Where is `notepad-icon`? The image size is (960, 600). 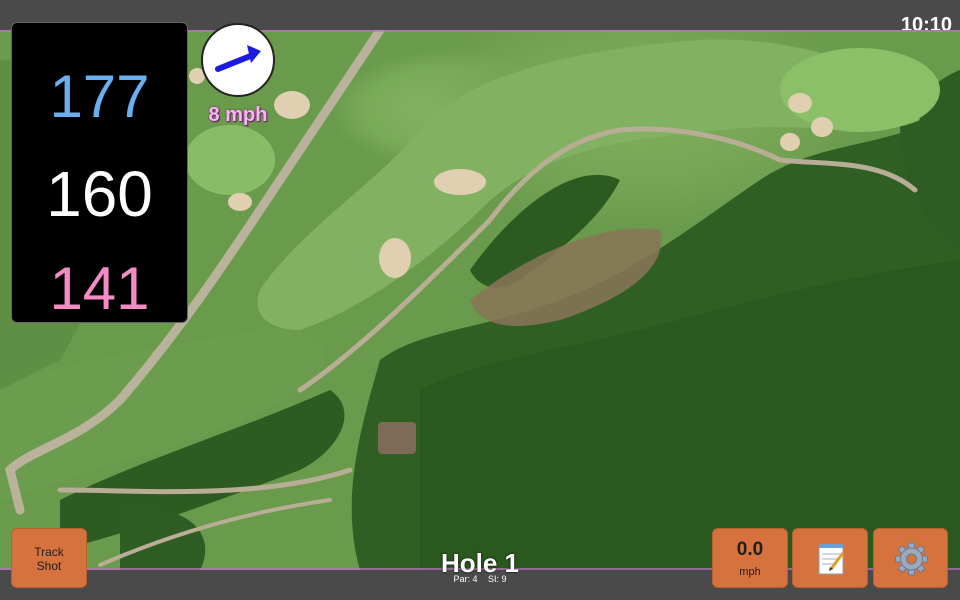 notepad-icon is located at coordinates (831, 559).